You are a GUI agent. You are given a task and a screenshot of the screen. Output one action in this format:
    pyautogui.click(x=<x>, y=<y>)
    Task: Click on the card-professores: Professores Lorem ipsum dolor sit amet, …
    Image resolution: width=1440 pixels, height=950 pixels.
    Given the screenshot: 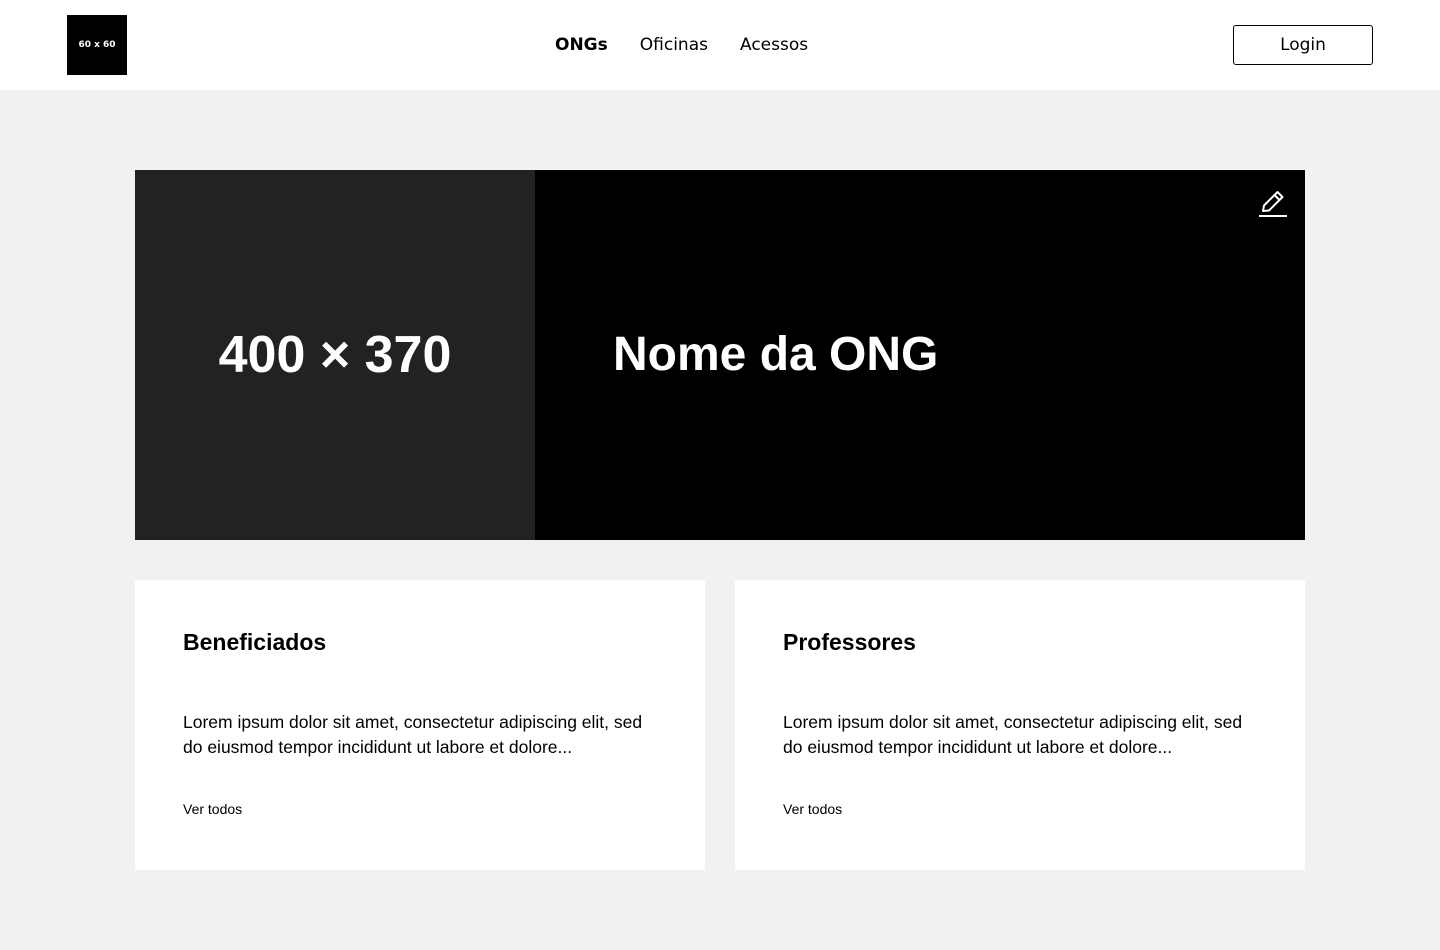 What is the action you would take?
    pyautogui.click(x=1020, y=725)
    